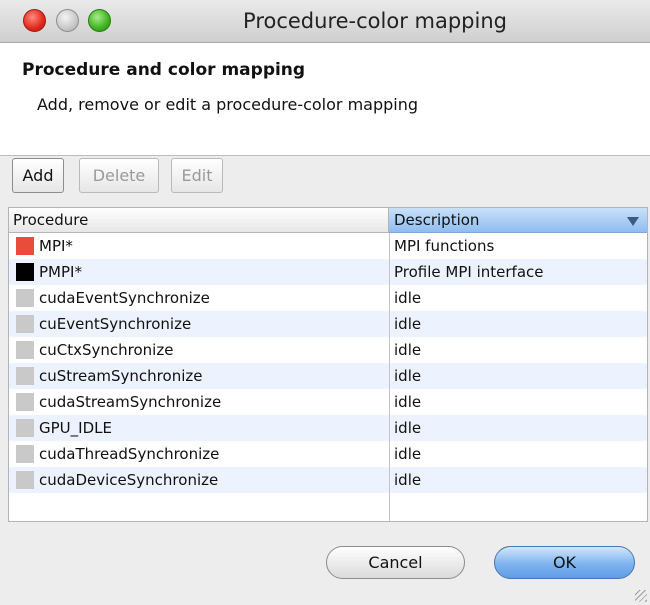 This screenshot has height=605, width=650. Describe the element at coordinates (75, 428) in the screenshot. I see `procedure-cell: GPU_IDLE` at that location.